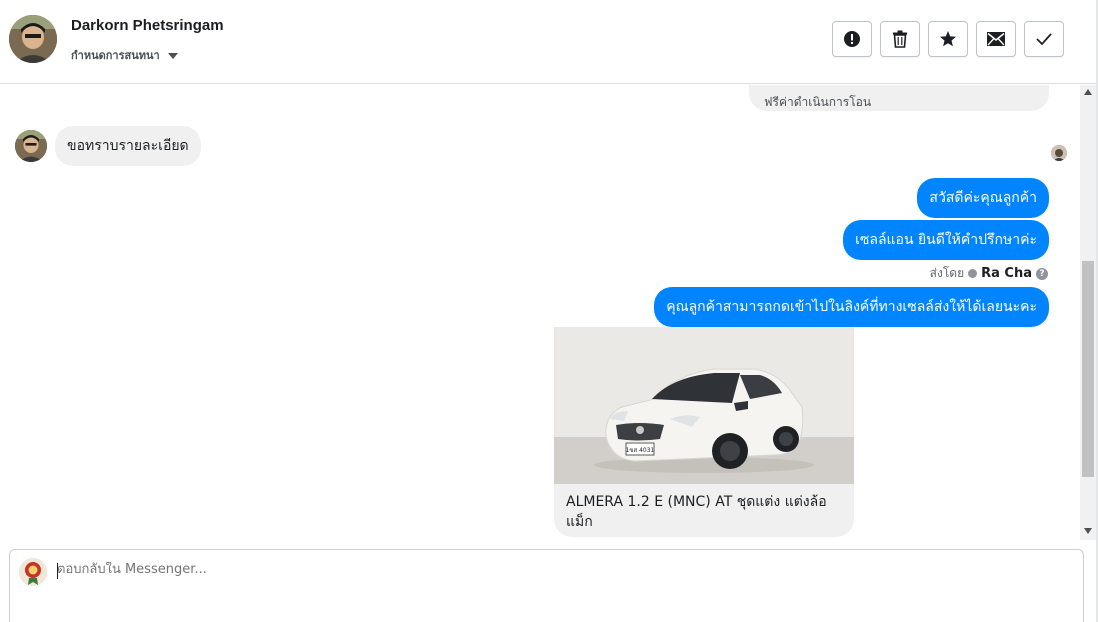 The image size is (1098, 622). Describe the element at coordinates (973, 273) in the screenshot. I see `verified-dot-icon` at that location.